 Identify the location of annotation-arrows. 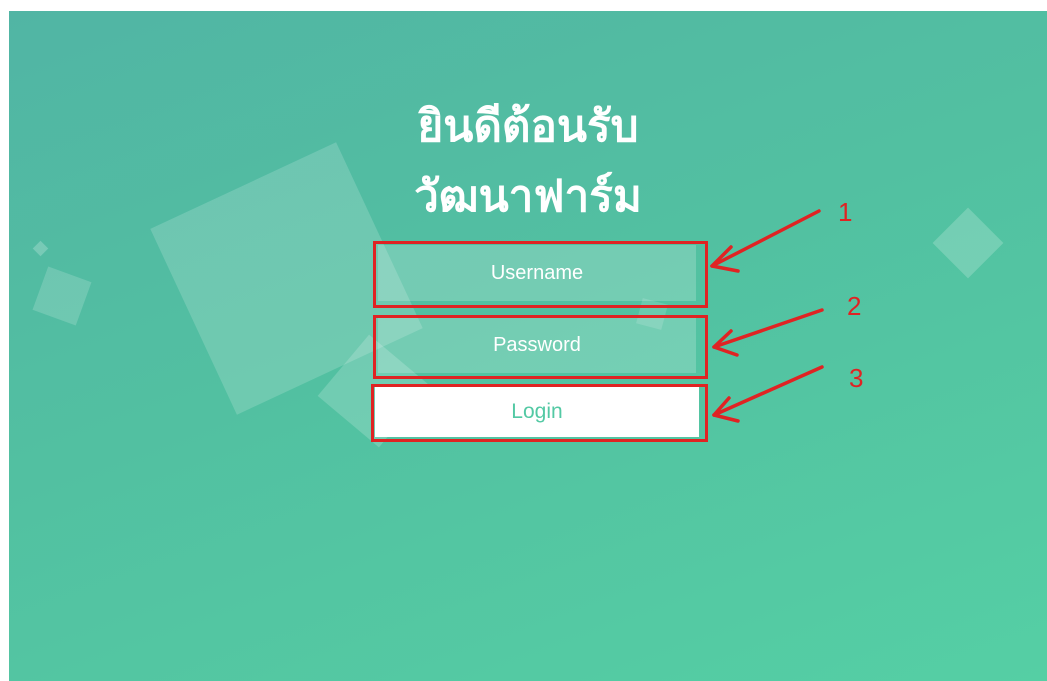
(767, 316).